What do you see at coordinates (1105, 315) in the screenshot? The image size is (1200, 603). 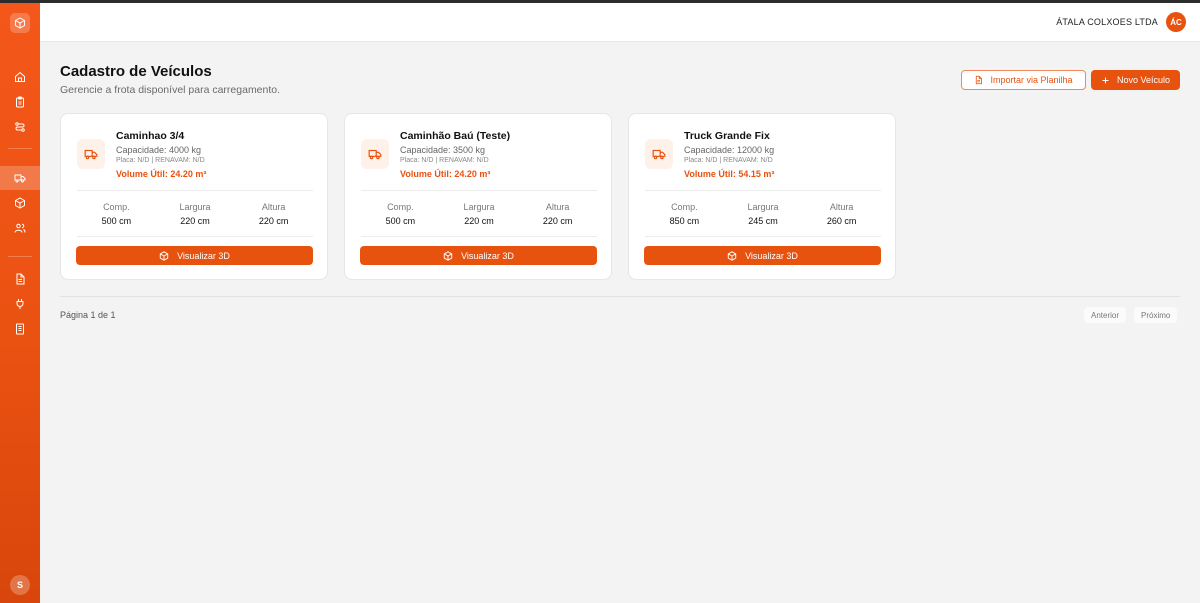 I see `previous-page-button: Anterior` at bounding box center [1105, 315].